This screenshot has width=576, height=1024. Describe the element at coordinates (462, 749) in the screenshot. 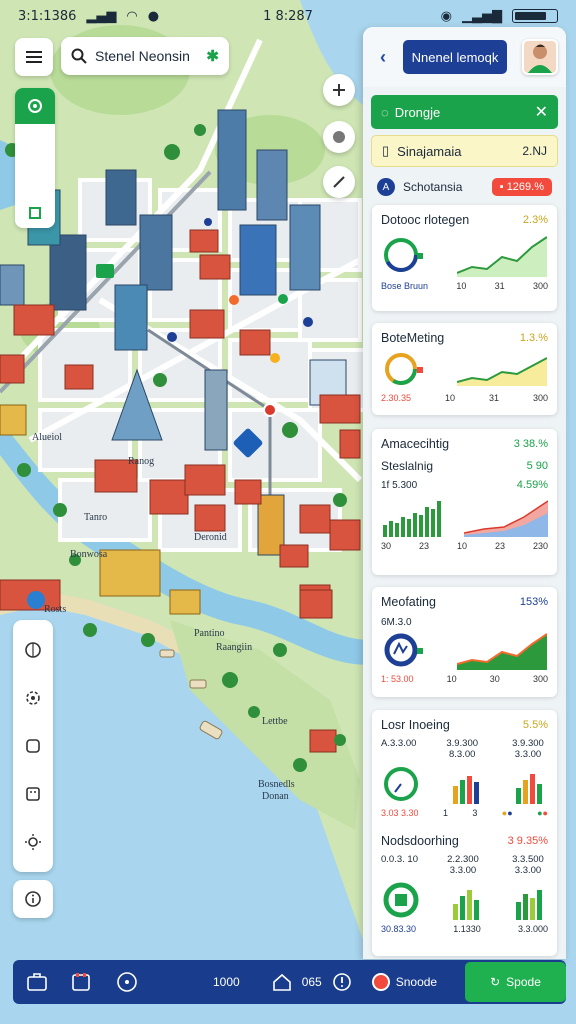

I see `column-head: 3.9.300 8.3.00` at that location.